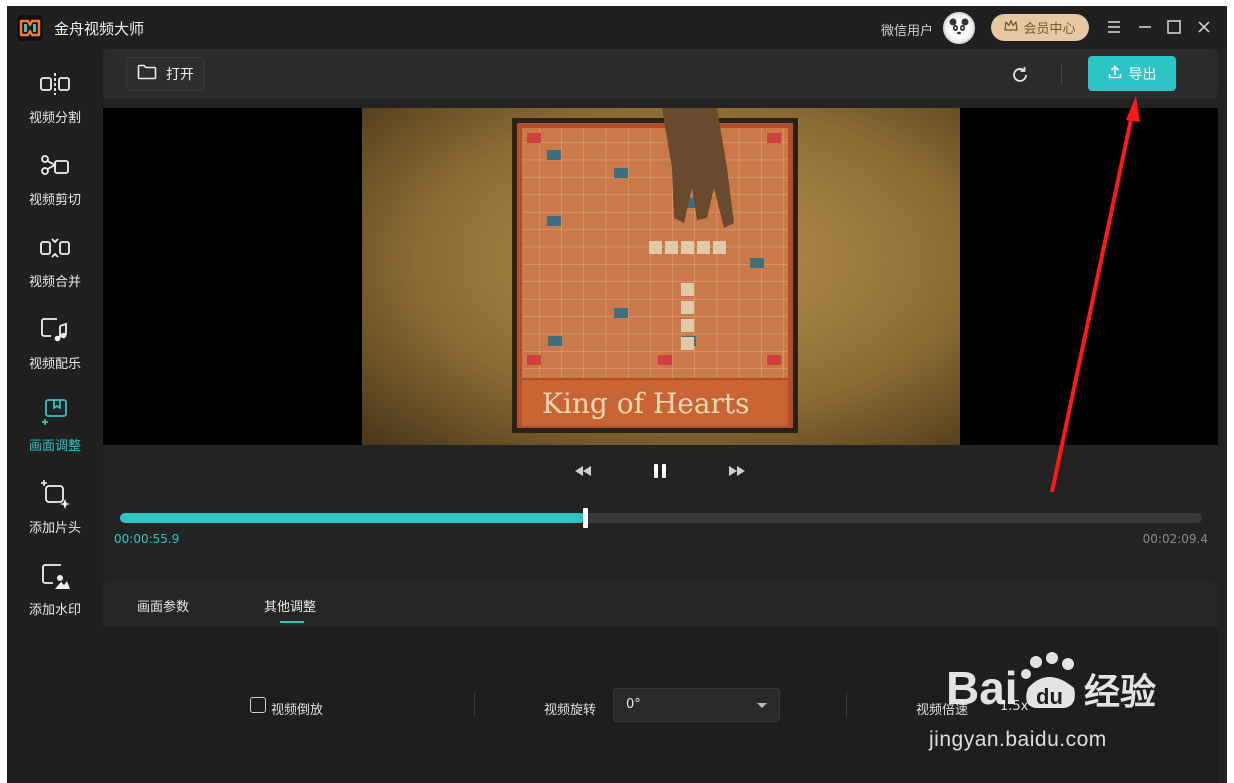 The height and width of the screenshot is (783, 1234). Describe the element at coordinates (55, 166) in the screenshot. I see `scissors-icon` at that location.